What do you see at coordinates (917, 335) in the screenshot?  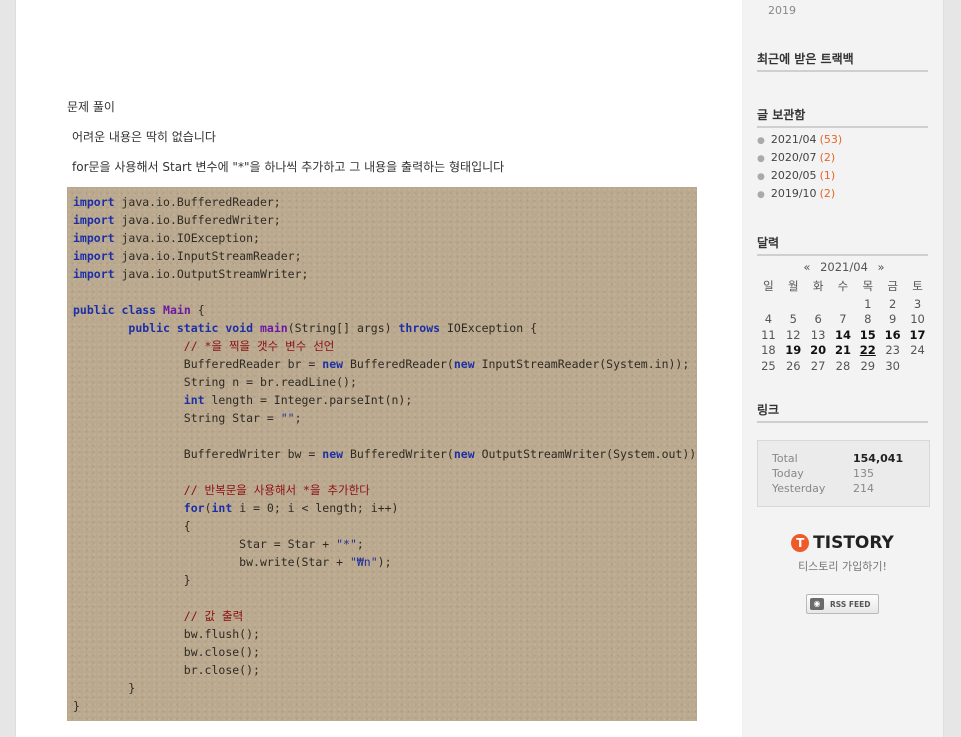 I see `calendar-day-link: 17` at bounding box center [917, 335].